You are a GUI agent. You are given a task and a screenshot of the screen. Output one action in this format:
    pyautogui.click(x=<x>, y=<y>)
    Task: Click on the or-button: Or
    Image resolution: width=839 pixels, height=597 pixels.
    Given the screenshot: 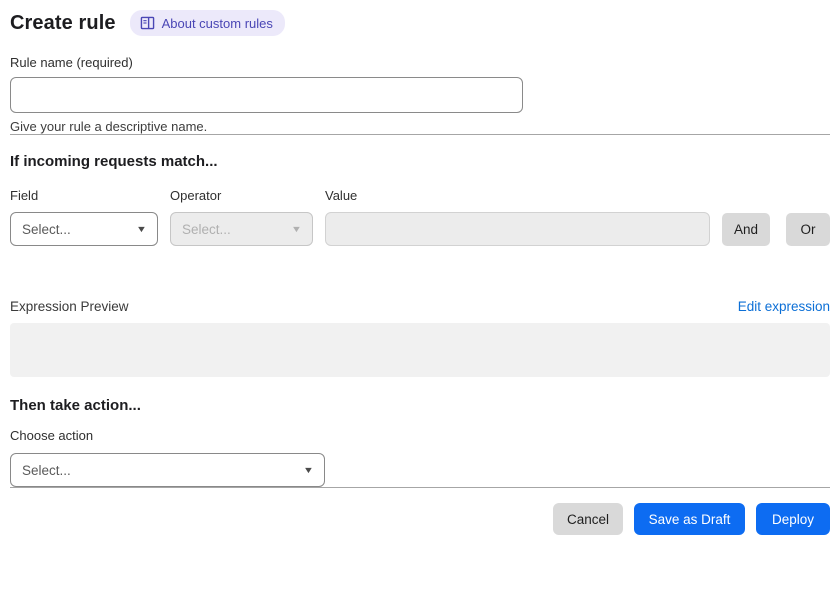 What is the action you would take?
    pyautogui.click(x=808, y=229)
    